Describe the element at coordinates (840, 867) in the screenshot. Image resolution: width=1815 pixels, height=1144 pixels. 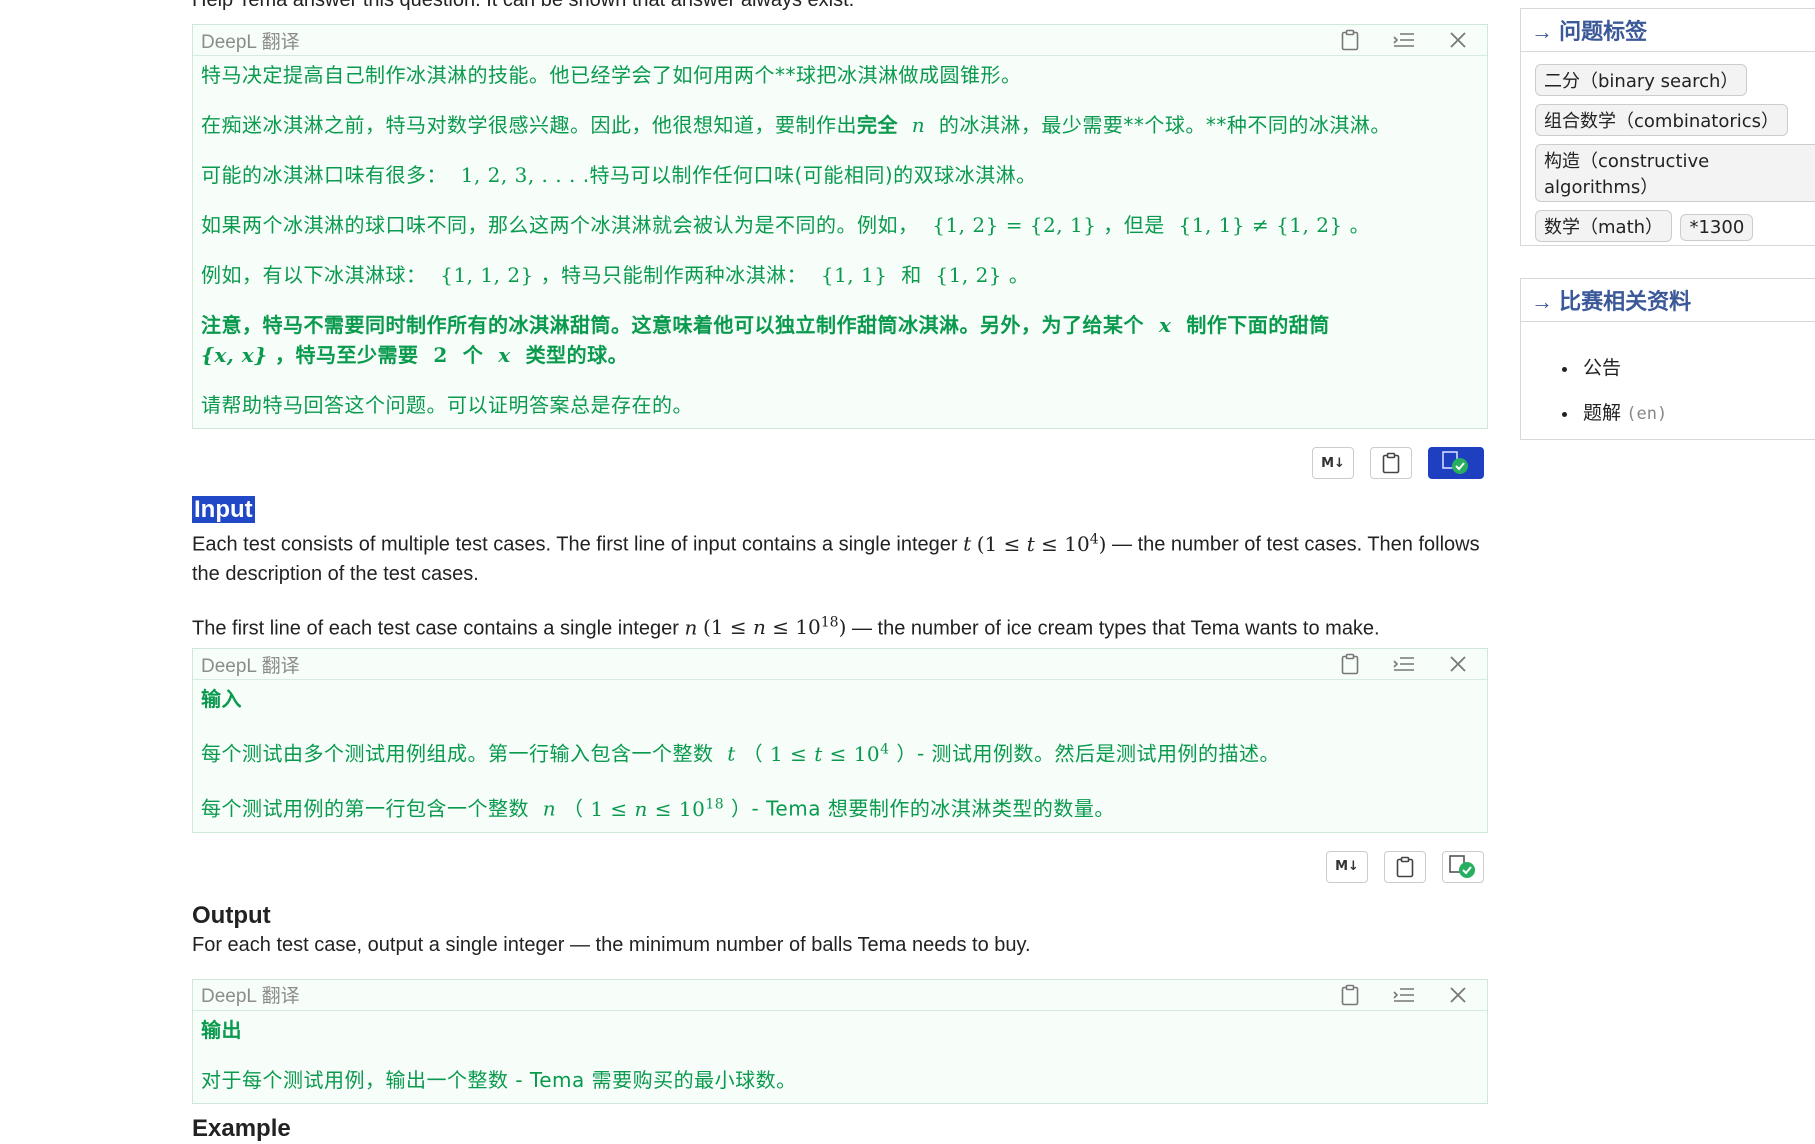
I see `input-toolbar: M↓` at that location.